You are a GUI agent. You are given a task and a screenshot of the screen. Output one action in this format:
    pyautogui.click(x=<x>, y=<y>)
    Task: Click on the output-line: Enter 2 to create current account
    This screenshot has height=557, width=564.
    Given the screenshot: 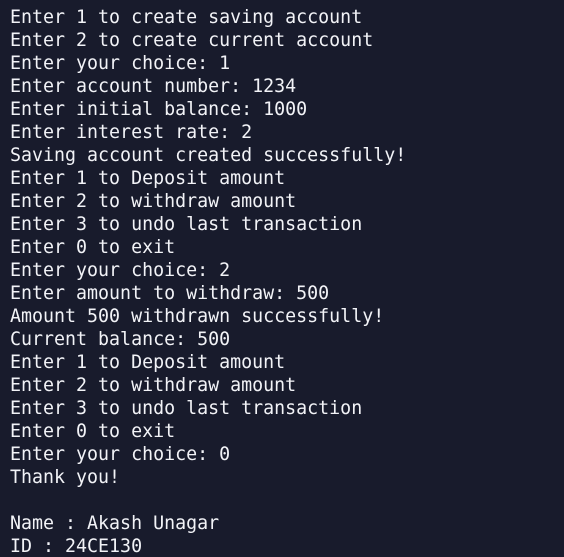 What is the action you would take?
    pyautogui.click(x=192, y=40)
    